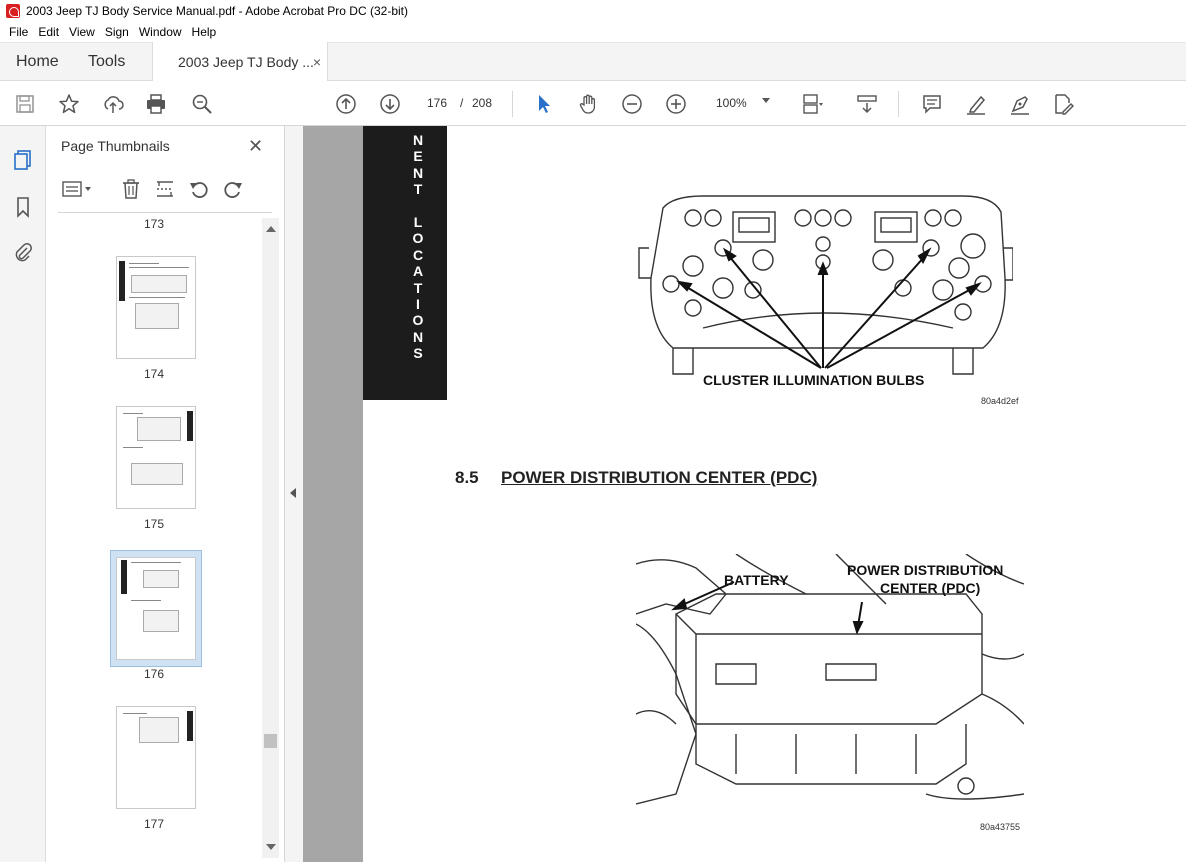 The width and height of the screenshot is (1186, 862). I want to click on menu-bar: File Edit View Sign Window Help, so click(593, 32).